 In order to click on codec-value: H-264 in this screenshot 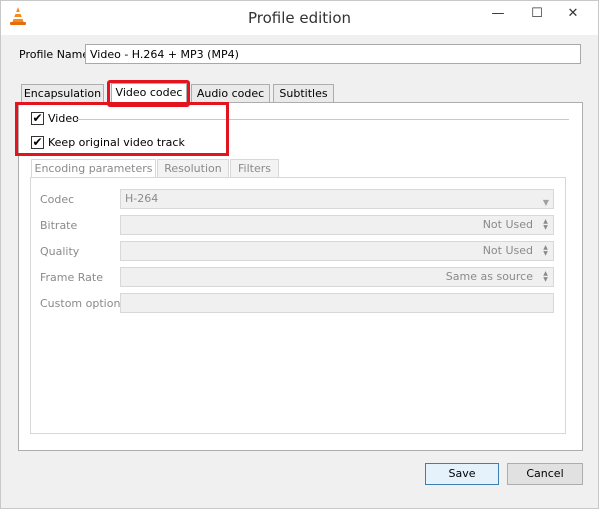, I will do `click(142, 198)`.